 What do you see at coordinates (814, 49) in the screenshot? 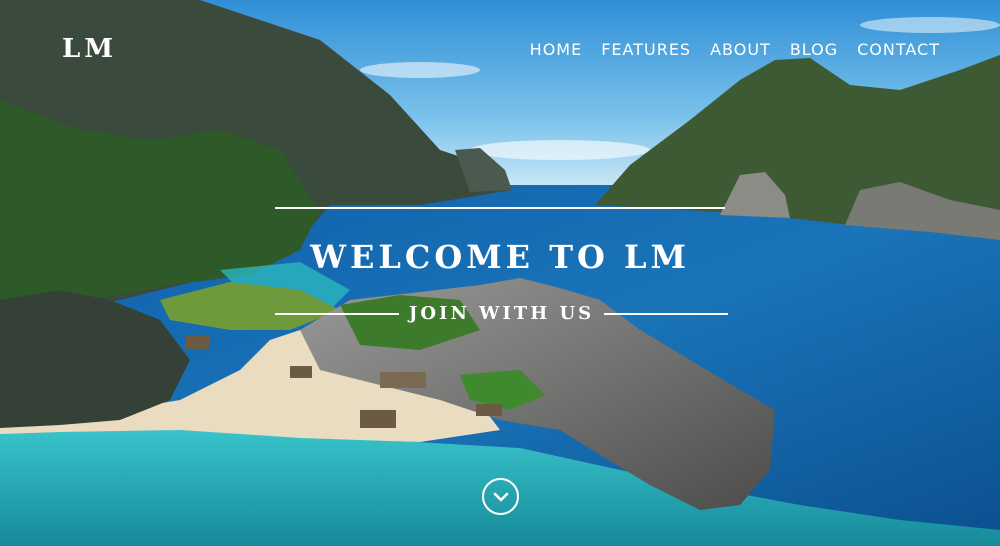
I see `nav-link-blog: BLOG` at bounding box center [814, 49].